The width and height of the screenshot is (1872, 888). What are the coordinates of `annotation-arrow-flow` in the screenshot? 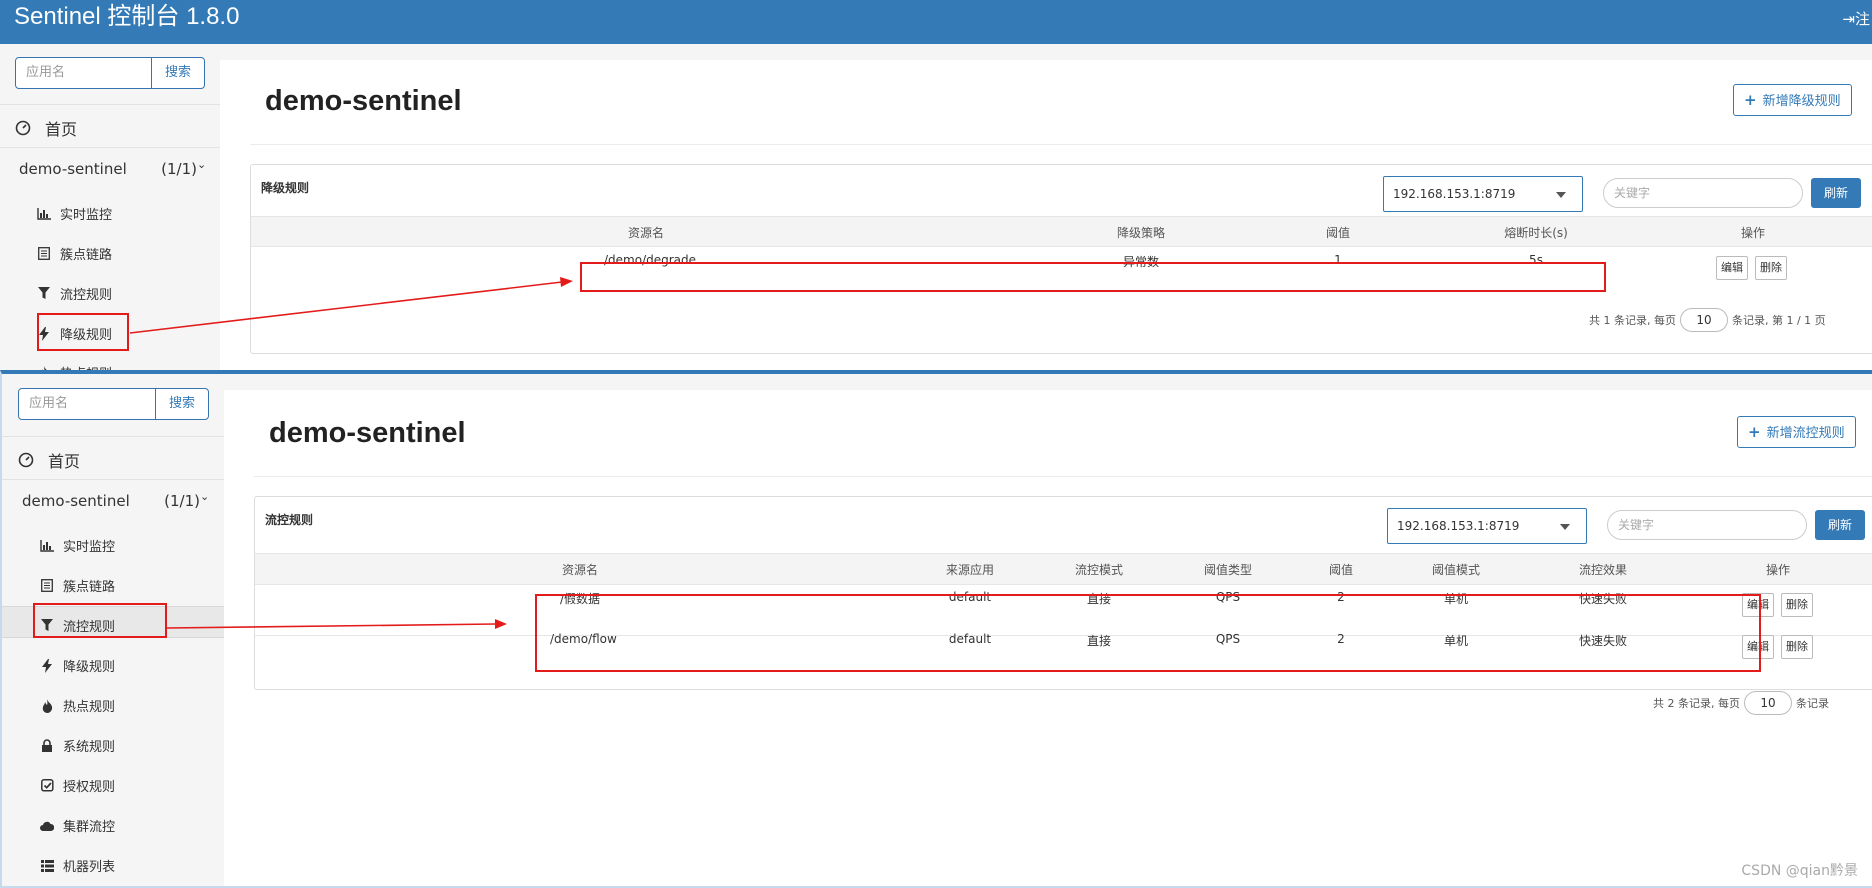 It's located at (331, 626).